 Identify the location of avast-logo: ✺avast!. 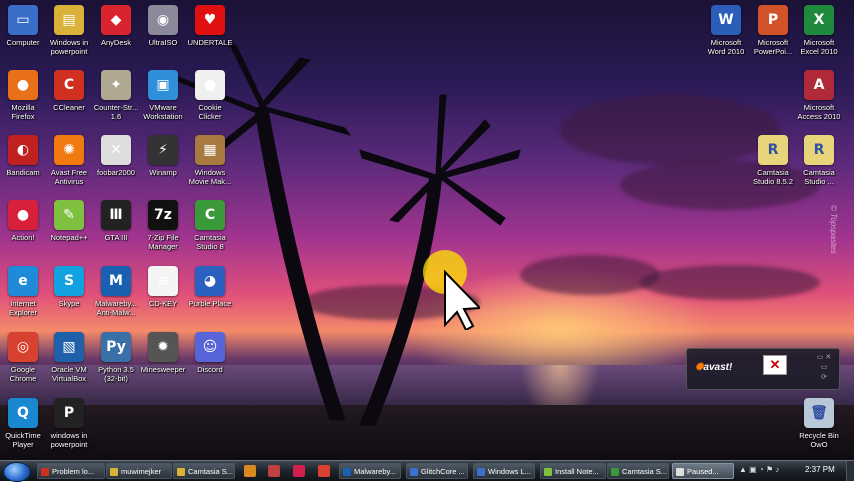
(713, 367).